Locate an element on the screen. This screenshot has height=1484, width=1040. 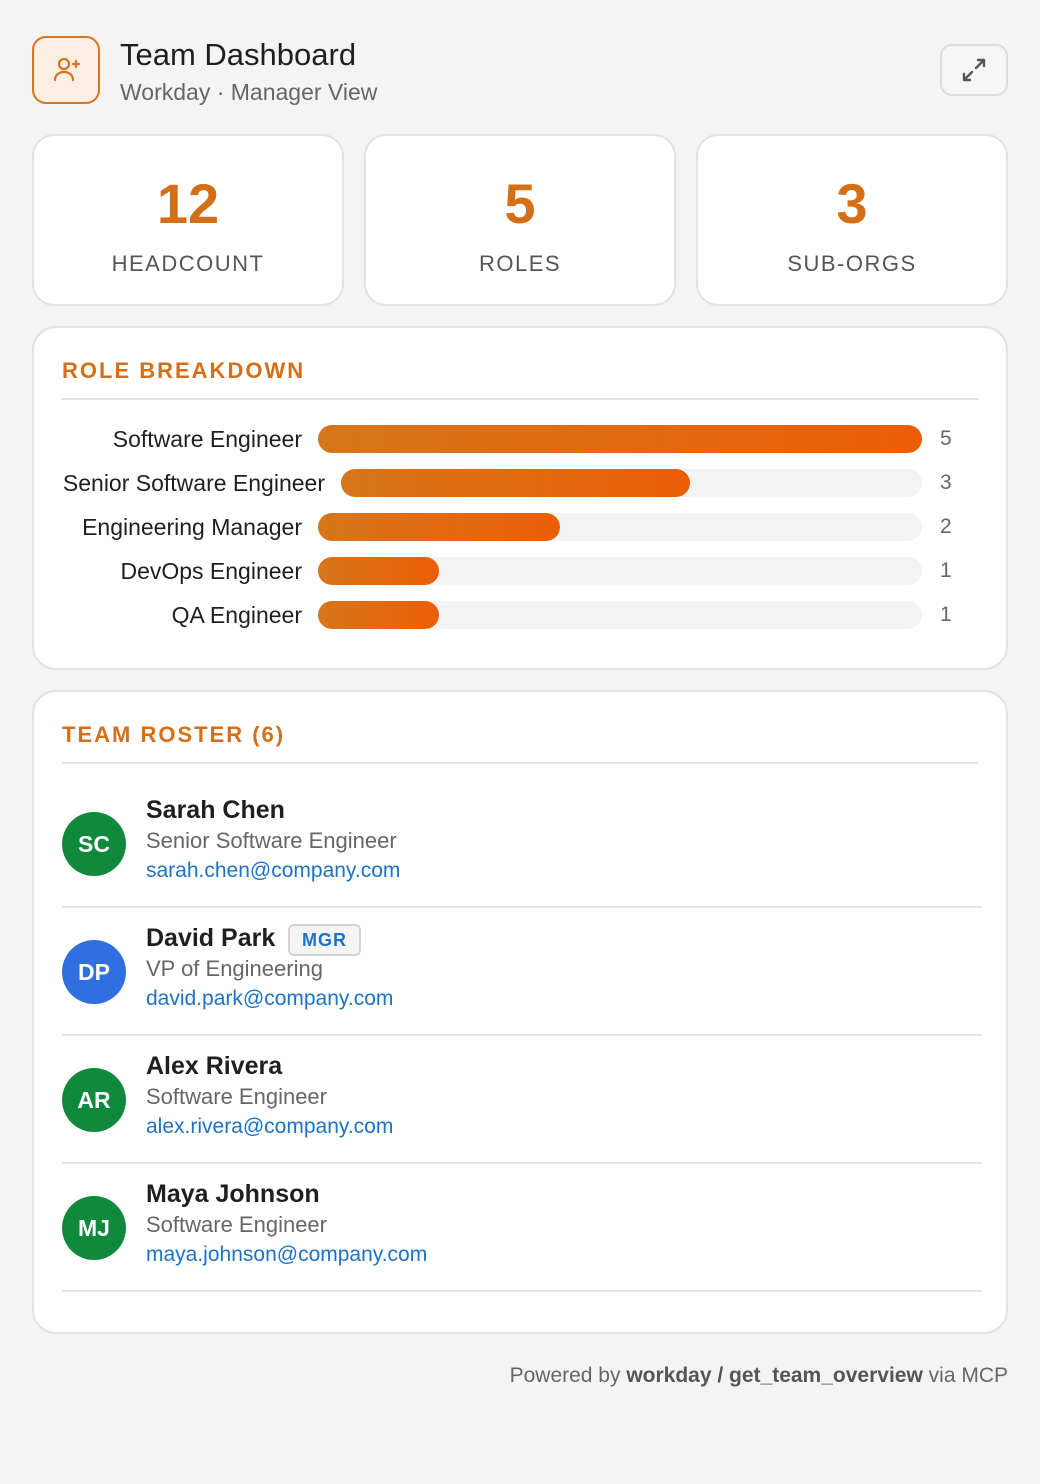
page-subtitle: Workday · Manager View is located at coordinates (249, 92).